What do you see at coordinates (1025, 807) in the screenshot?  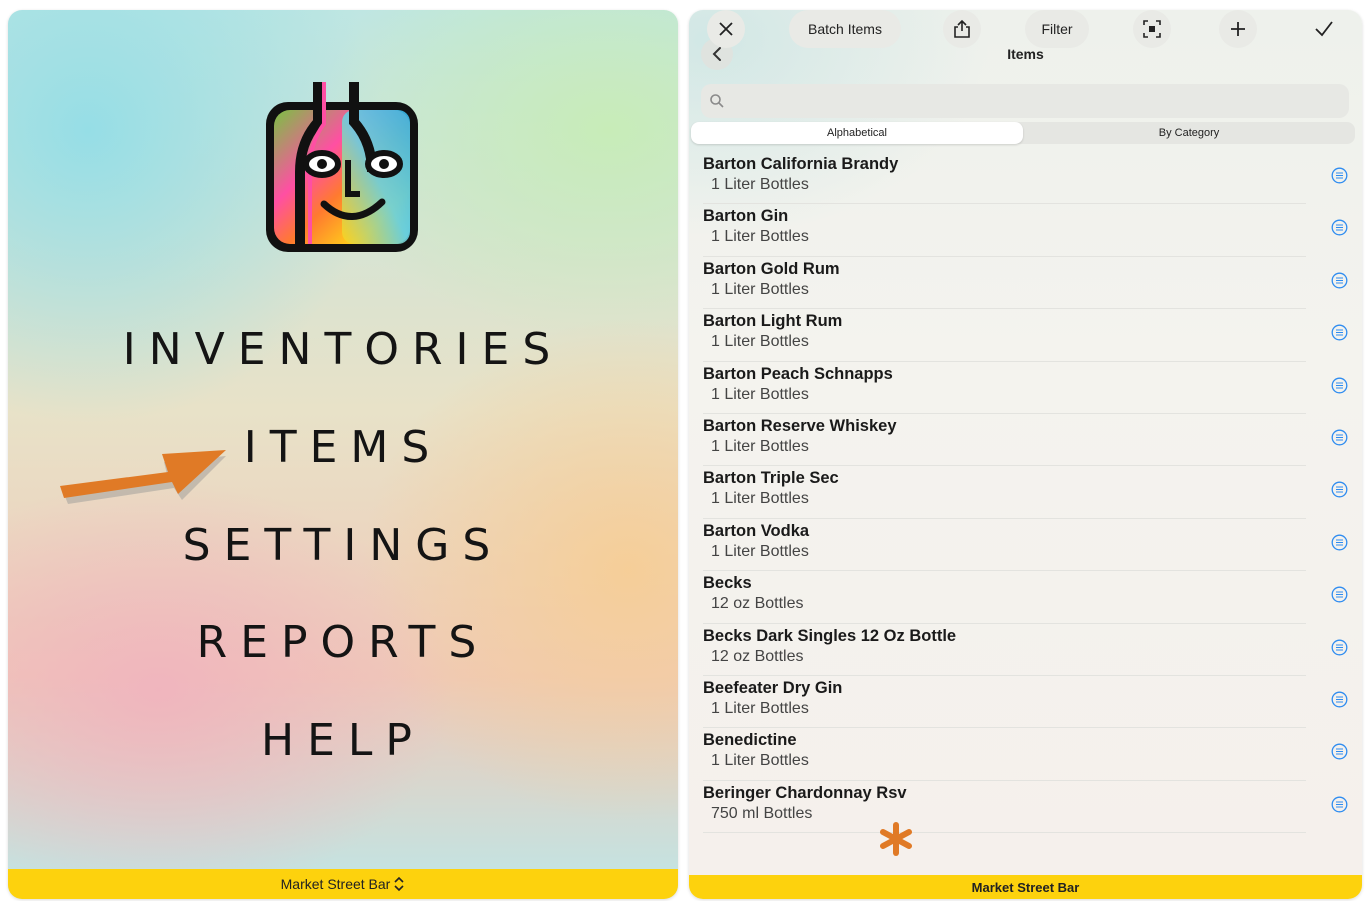 I see `list-item: Beringer Chardonnay Rsv 750 ml Bottles` at bounding box center [1025, 807].